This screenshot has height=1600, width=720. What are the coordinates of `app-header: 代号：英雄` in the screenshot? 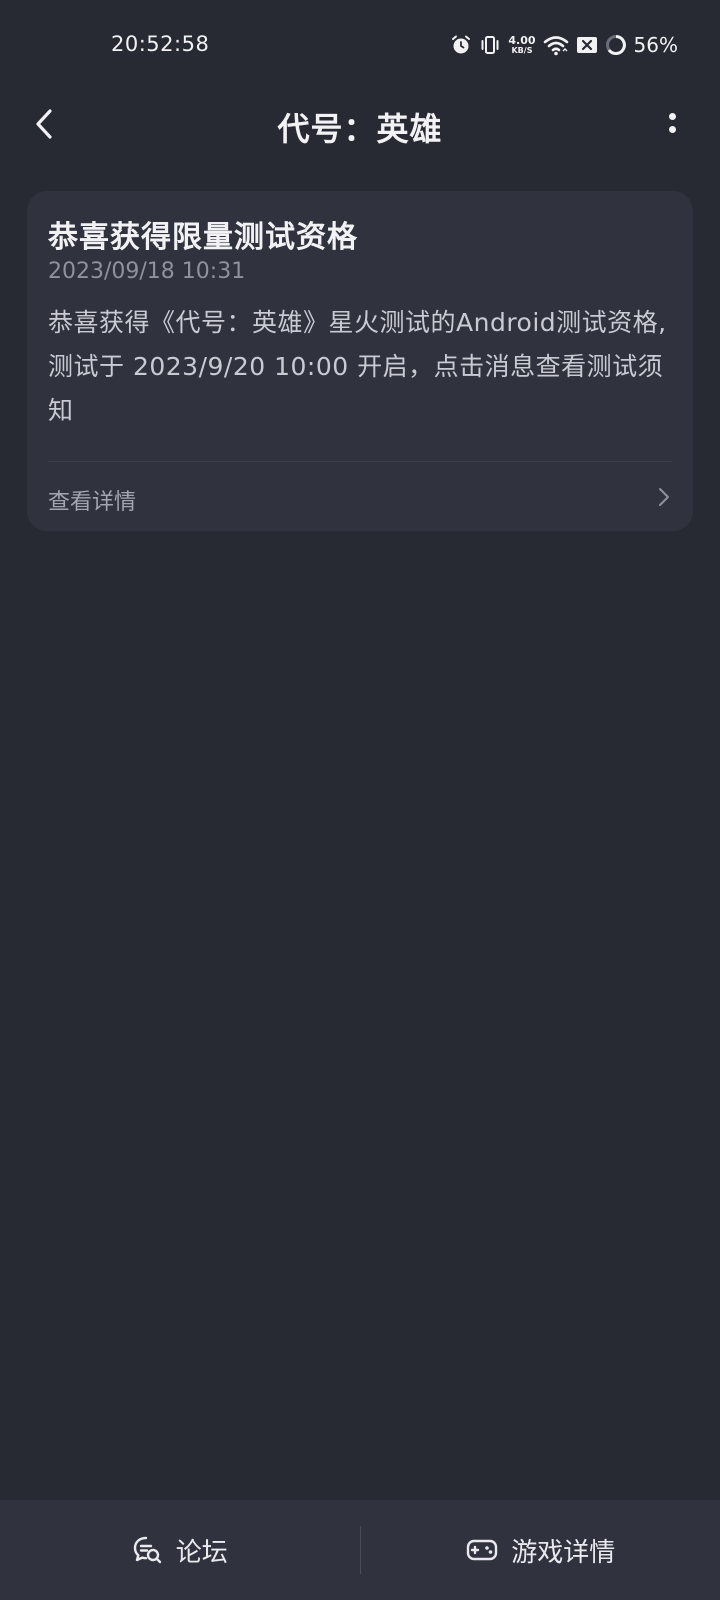 It's located at (360, 125).